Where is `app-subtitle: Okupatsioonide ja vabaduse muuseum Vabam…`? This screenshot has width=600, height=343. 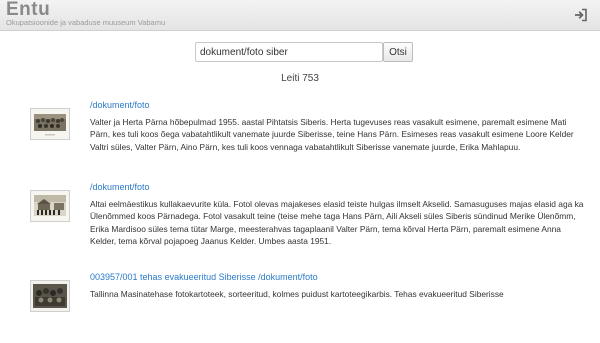
app-subtitle: Okupatsioonide ja vabaduse muuseum Vabam… is located at coordinates (86, 22).